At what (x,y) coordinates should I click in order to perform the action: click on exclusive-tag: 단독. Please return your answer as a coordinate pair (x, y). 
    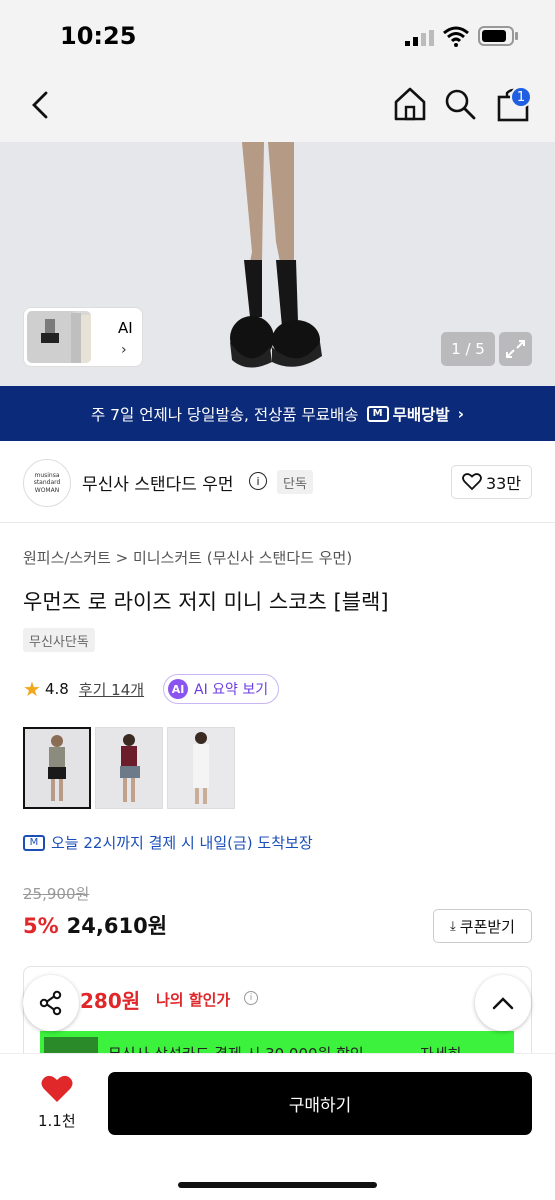
    Looking at the image, I should click on (295, 482).